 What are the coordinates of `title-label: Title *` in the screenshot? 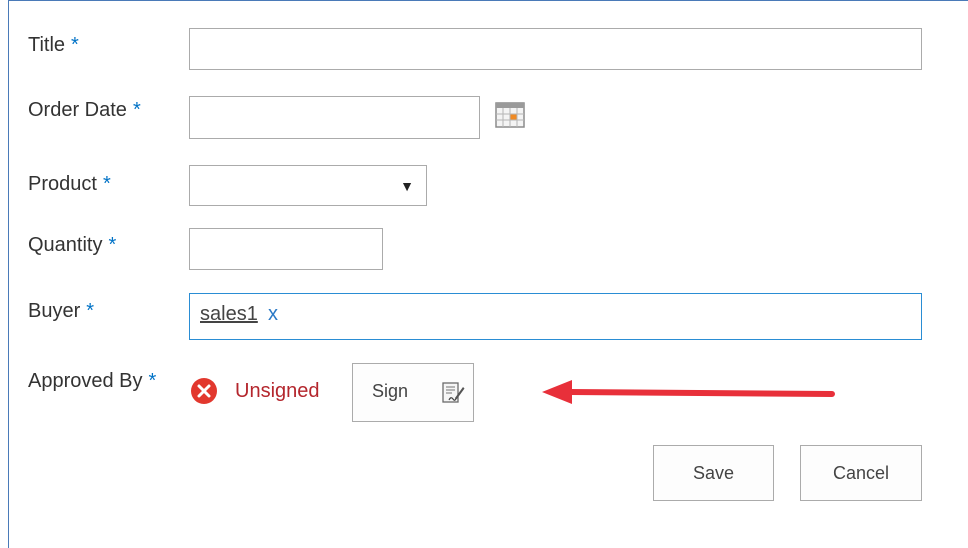 It's located at (53, 45).